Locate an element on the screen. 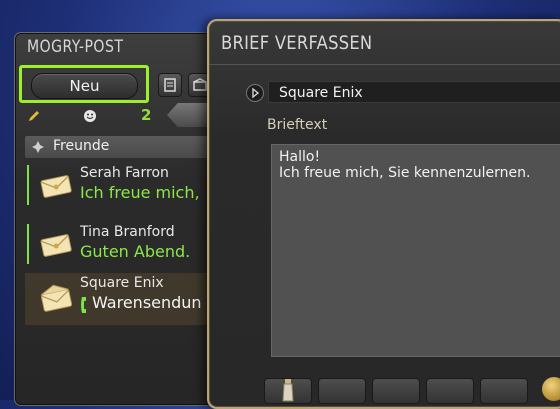  letter-open-icon is located at coordinates (56, 298).